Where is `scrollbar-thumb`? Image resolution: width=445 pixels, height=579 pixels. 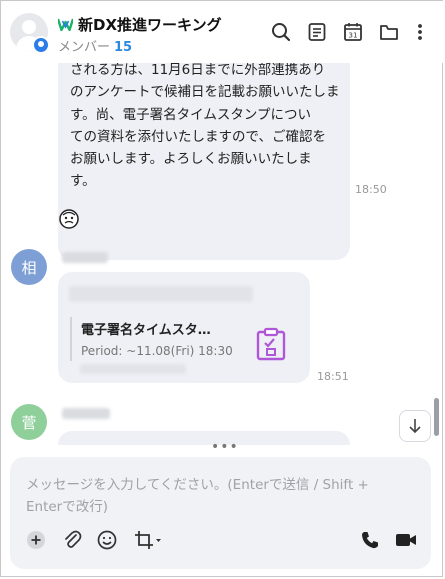 scrollbar-thumb is located at coordinates (436, 417).